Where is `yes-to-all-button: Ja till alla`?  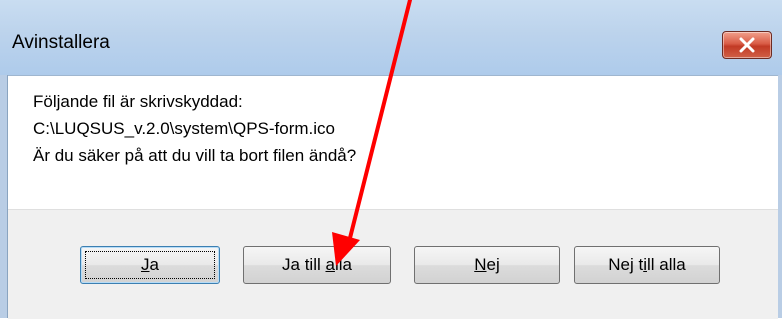
yes-to-all-button: Ja till alla is located at coordinates (317, 265).